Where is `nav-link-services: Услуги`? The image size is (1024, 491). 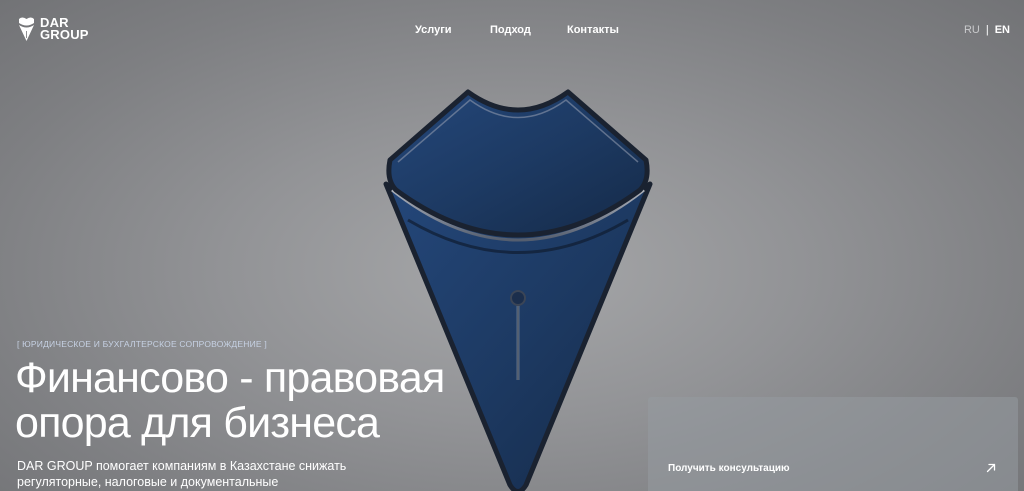
nav-link-services: Услуги is located at coordinates (433, 30).